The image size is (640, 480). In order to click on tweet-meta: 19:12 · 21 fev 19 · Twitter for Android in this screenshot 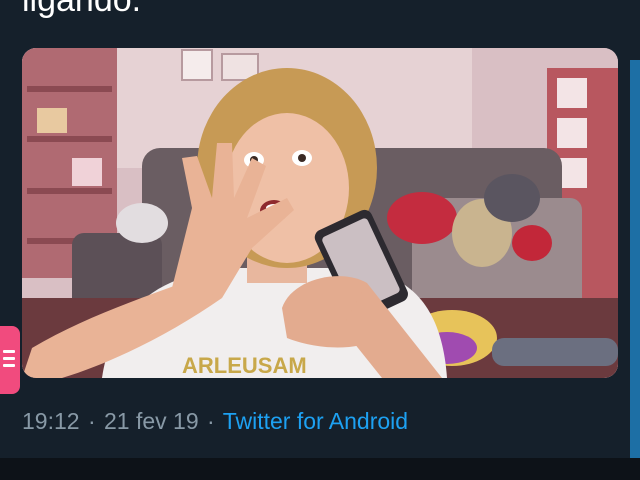, I will do `click(215, 421)`.